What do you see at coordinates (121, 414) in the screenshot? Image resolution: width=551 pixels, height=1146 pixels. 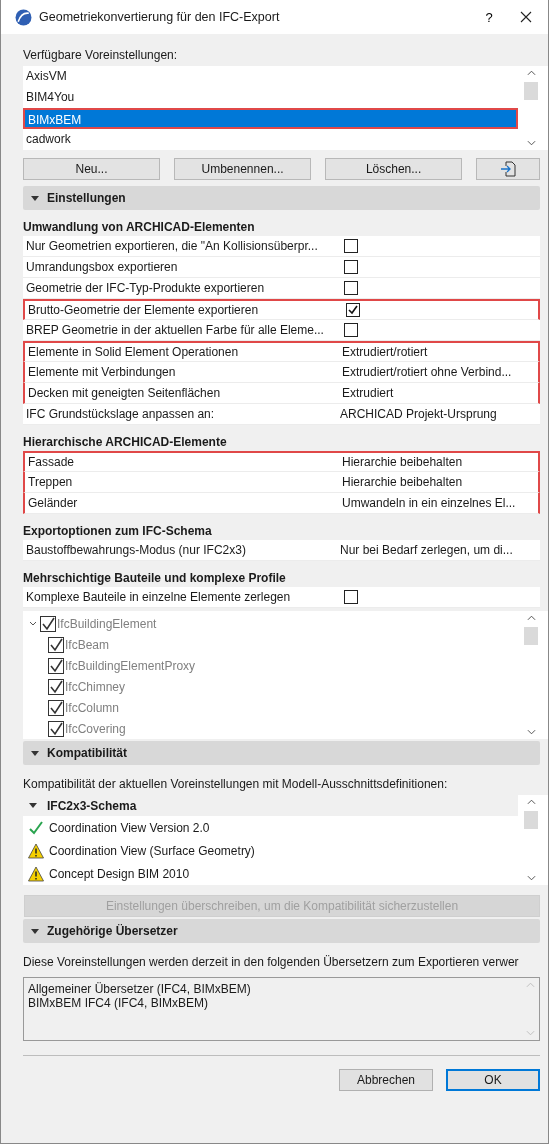 I see `row-label: IFC Grundstückslage anpassen an:` at bounding box center [121, 414].